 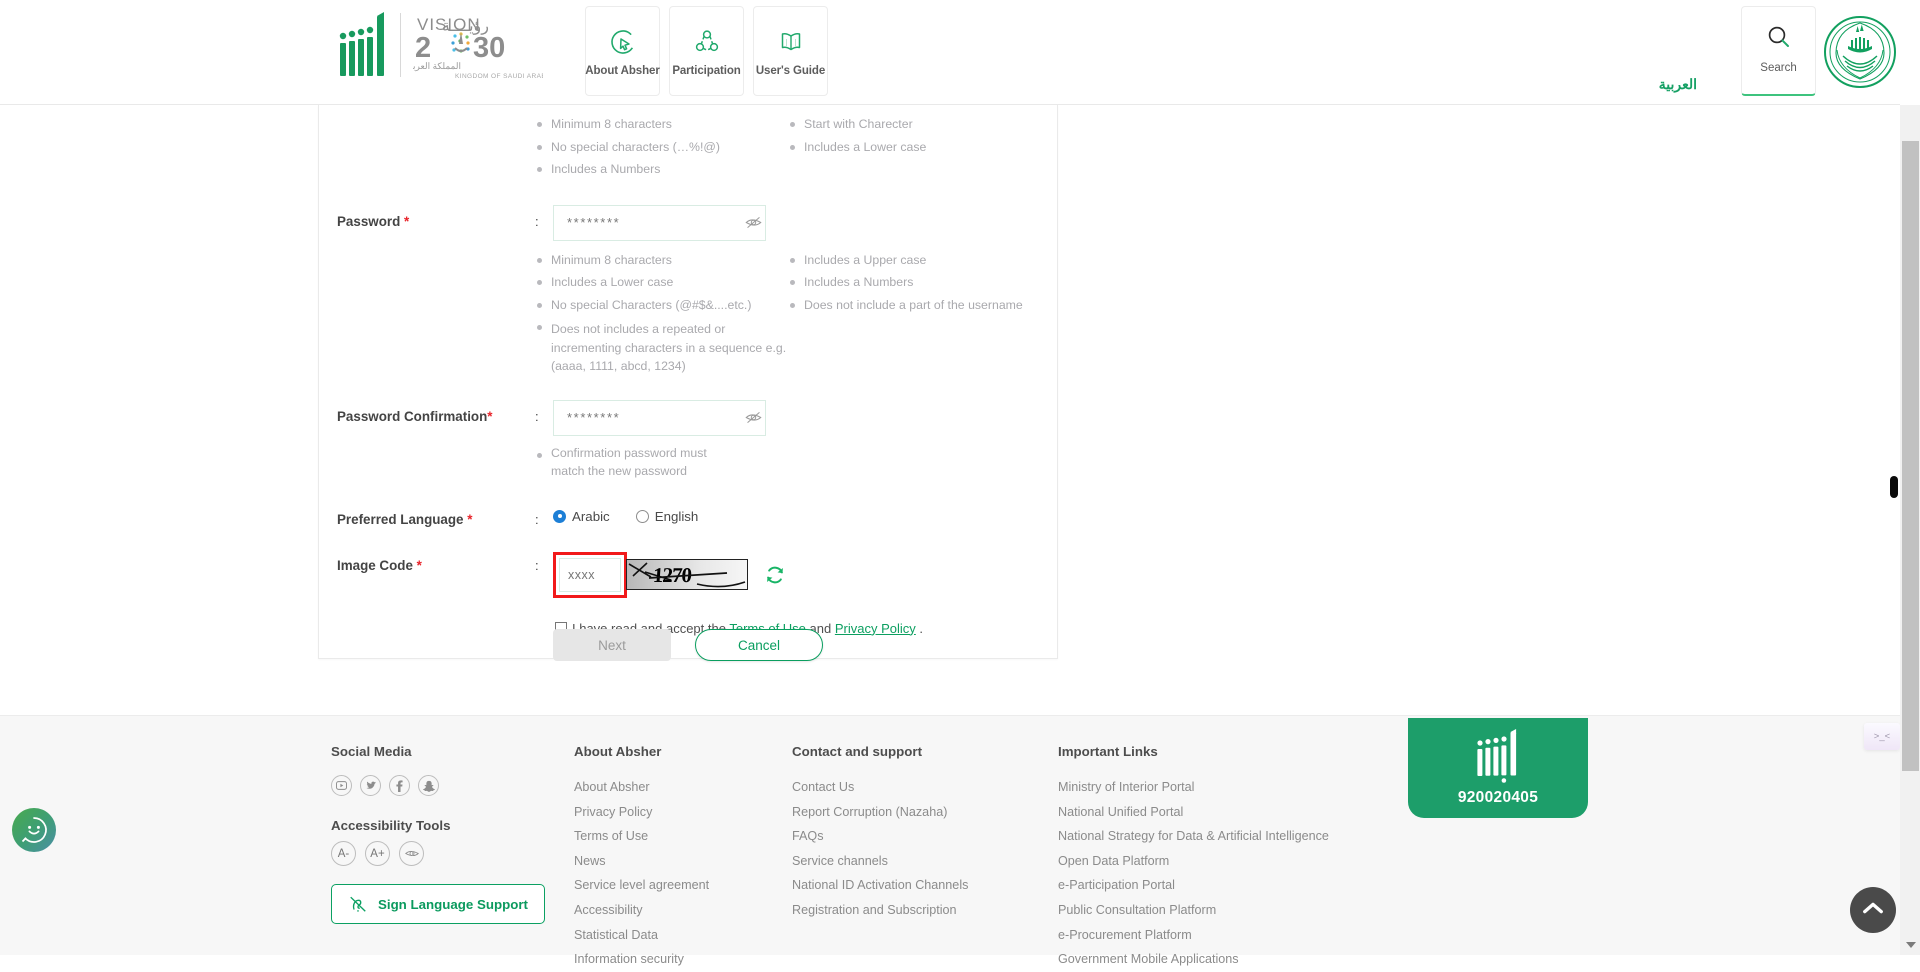 What do you see at coordinates (370, 785) in the screenshot?
I see `twitter-icon` at bounding box center [370, 785].